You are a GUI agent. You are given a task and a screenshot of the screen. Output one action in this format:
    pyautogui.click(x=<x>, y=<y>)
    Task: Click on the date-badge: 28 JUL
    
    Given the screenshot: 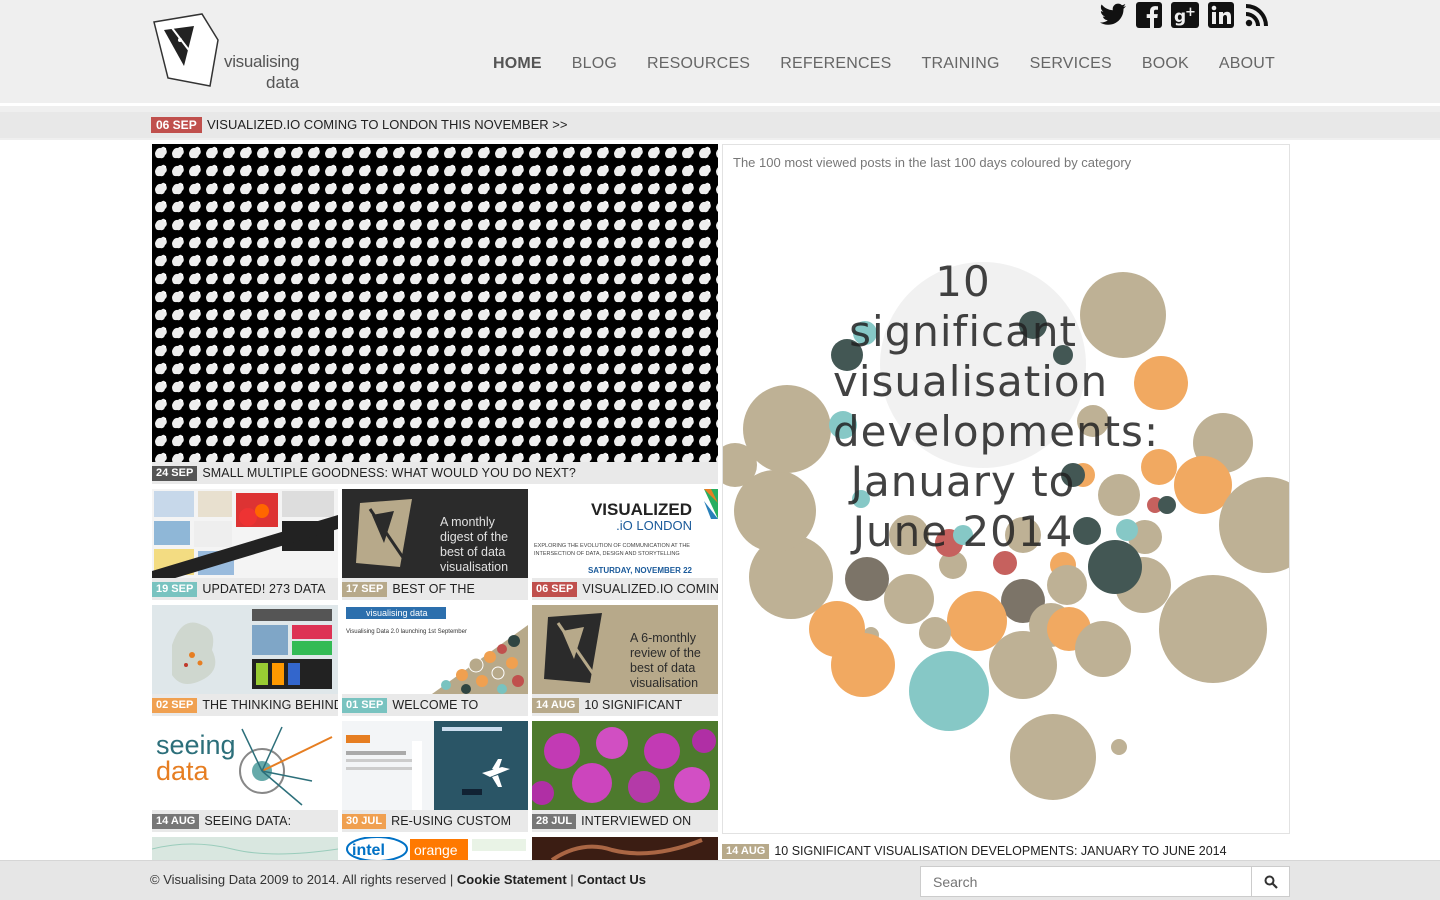 What is the action you would take?
    pyautogui.click(x=554, y=821)
    